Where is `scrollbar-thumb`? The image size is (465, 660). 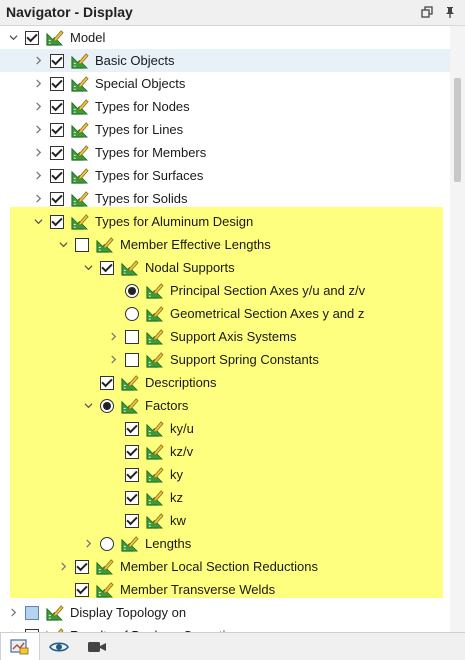 scrollbar-thumb is located at coordinates (457, 130).